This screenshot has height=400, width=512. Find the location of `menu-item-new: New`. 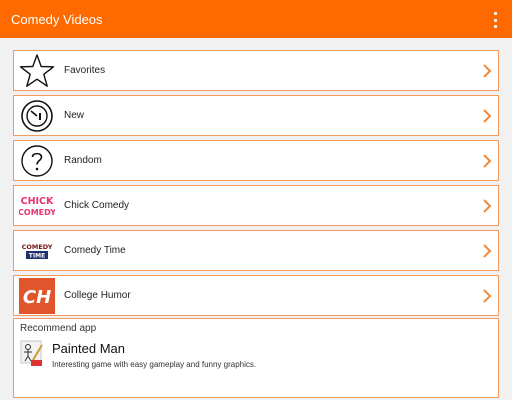

menu-item-new: New is located at coordinates (256, 115).